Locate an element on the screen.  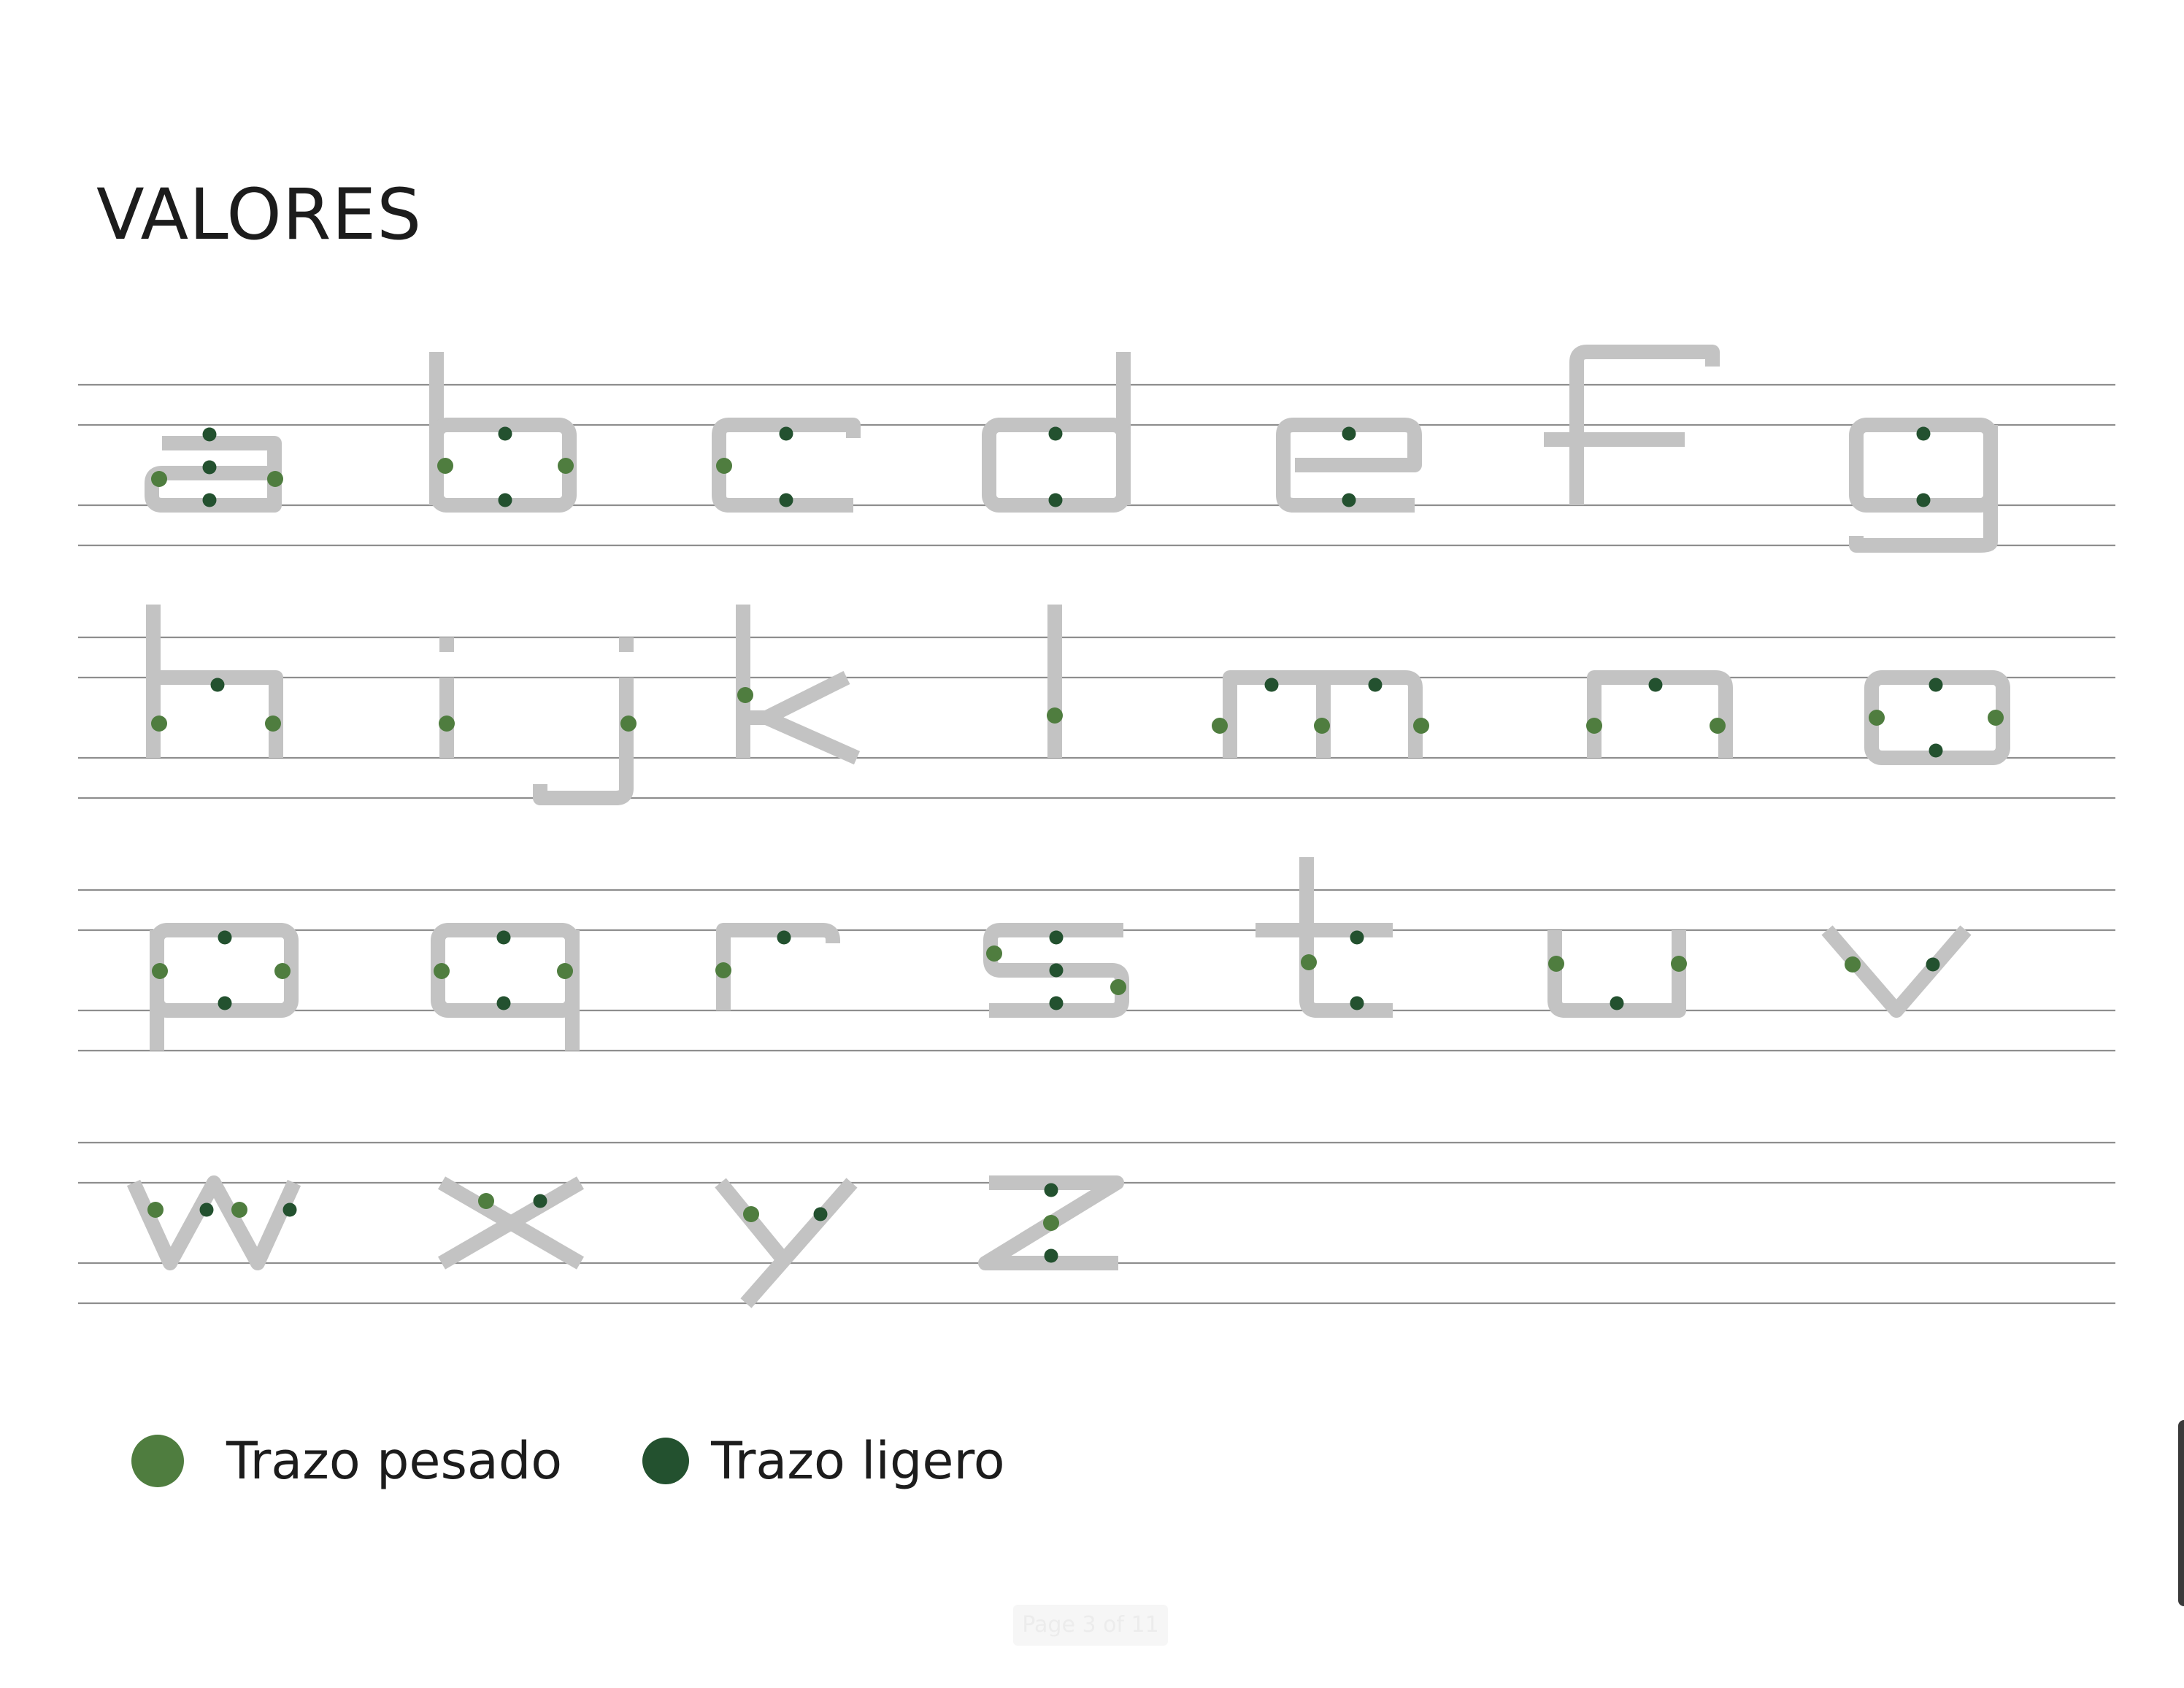
legend: Trazo pesado Trazo ligero is located at coordinates (608, 1461).